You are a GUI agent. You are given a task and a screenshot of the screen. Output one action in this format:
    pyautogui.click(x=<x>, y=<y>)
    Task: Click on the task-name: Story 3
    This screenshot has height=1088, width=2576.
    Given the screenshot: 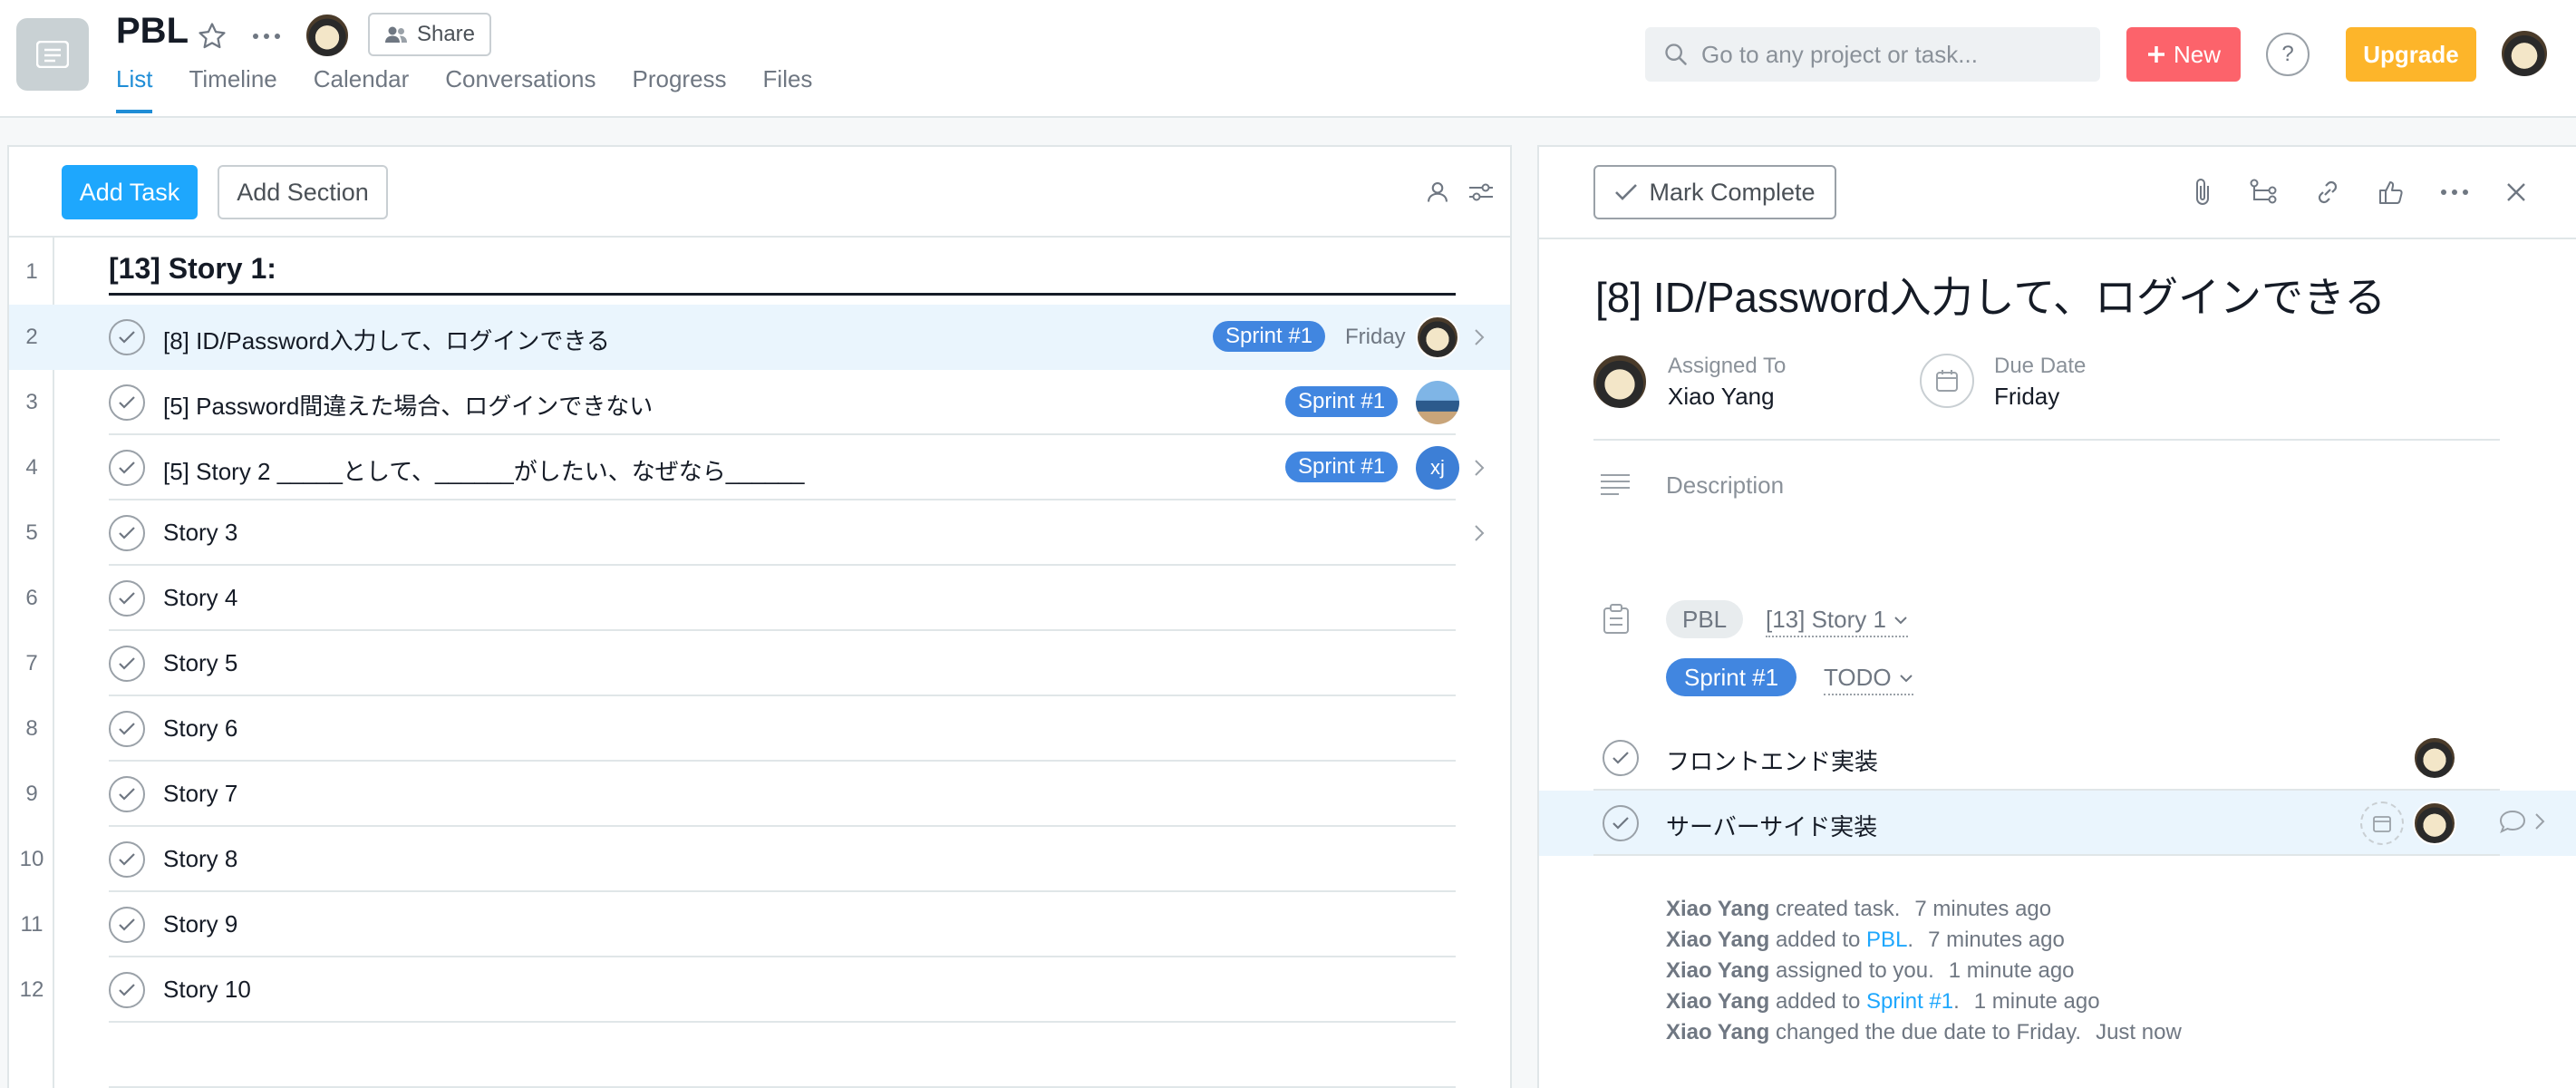 What is the action you would take?
    pyautogui.click(x=200, y=533)
    